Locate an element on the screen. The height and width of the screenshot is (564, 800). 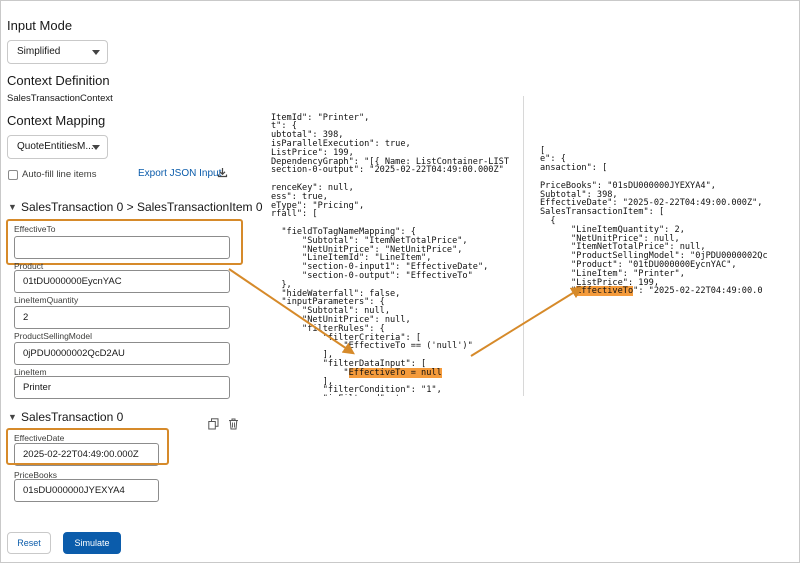
field-label-productsellingmodel: ProductSellingModel is located at coordinates (53, 336).